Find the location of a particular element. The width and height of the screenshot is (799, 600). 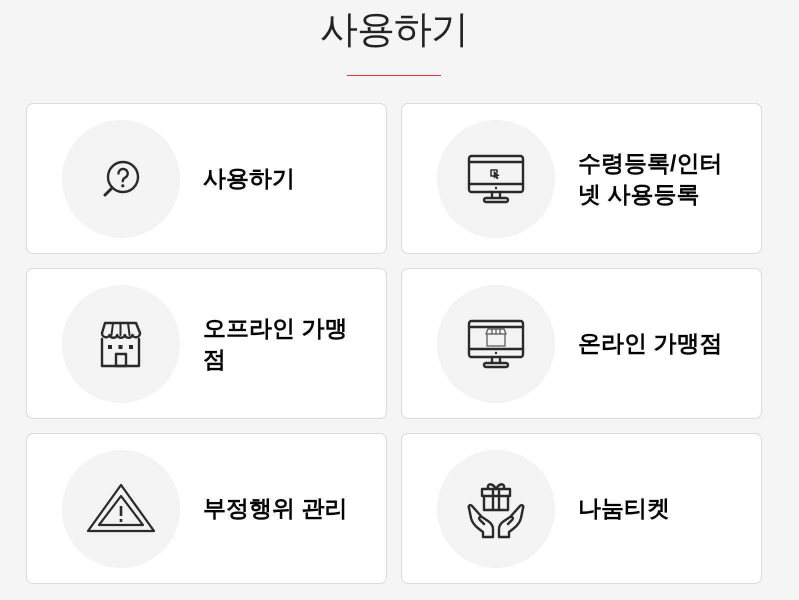

page-title: 사용하기 is located at coordinates (394, 30).